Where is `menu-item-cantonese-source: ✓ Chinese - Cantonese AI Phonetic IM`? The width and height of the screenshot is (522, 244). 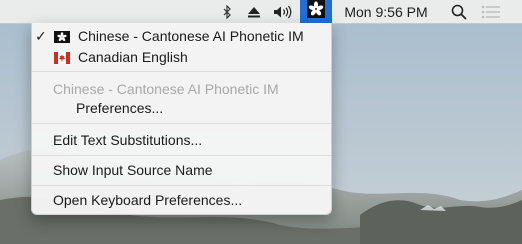 menu-item-cantonese-source: ✓ Chinese - Cantonese AI Phonetic IM is located at coordinates (181, 36).